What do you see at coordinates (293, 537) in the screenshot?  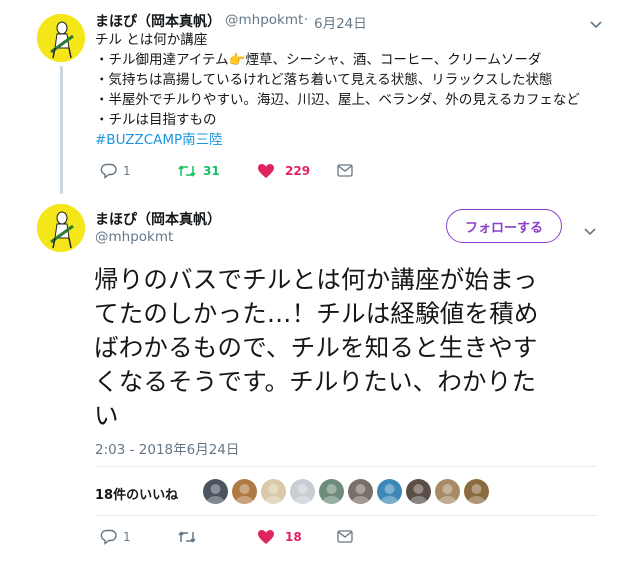 I see `like-count: 18` at bounding box center [293, 537].